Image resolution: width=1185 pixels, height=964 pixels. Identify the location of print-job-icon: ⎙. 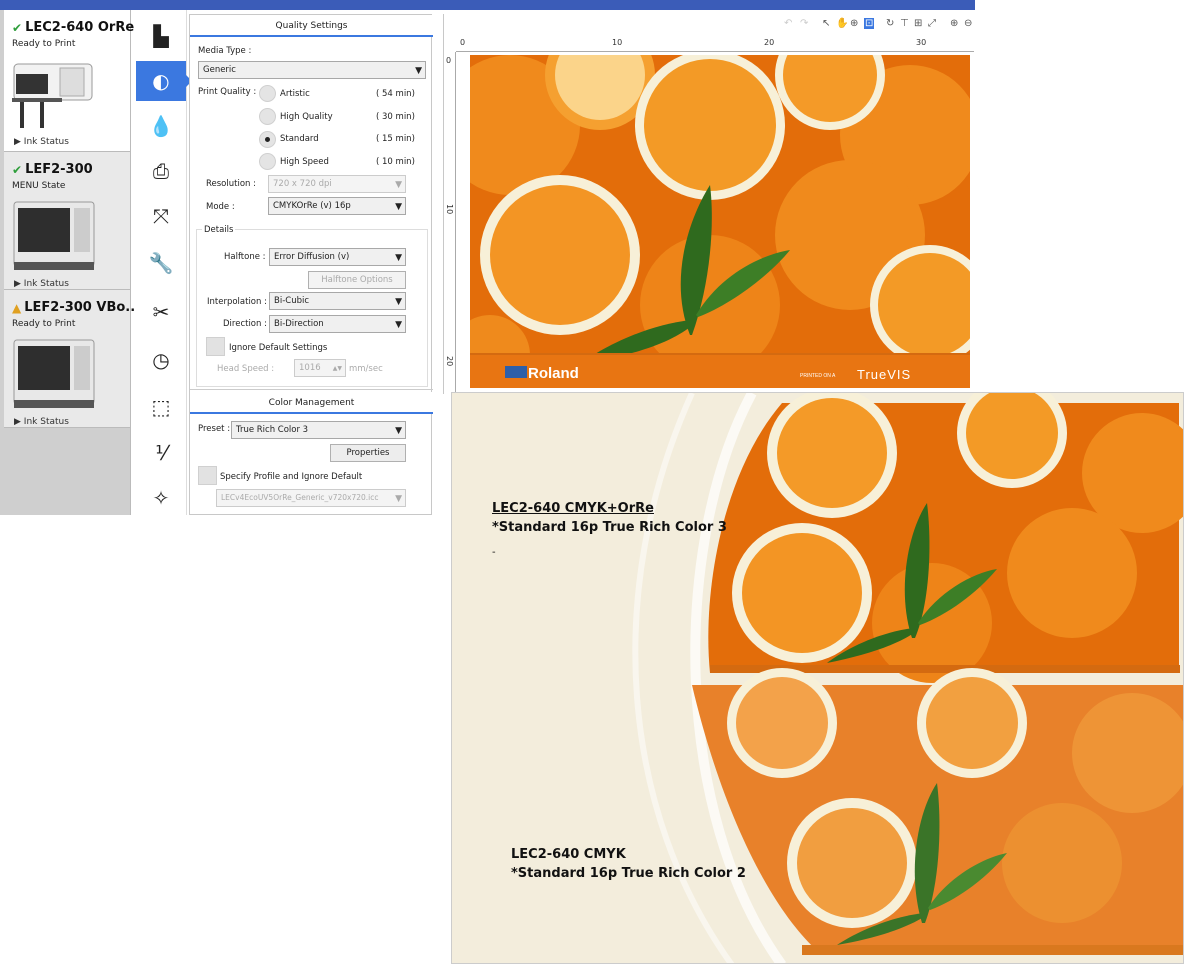
(161, 171).